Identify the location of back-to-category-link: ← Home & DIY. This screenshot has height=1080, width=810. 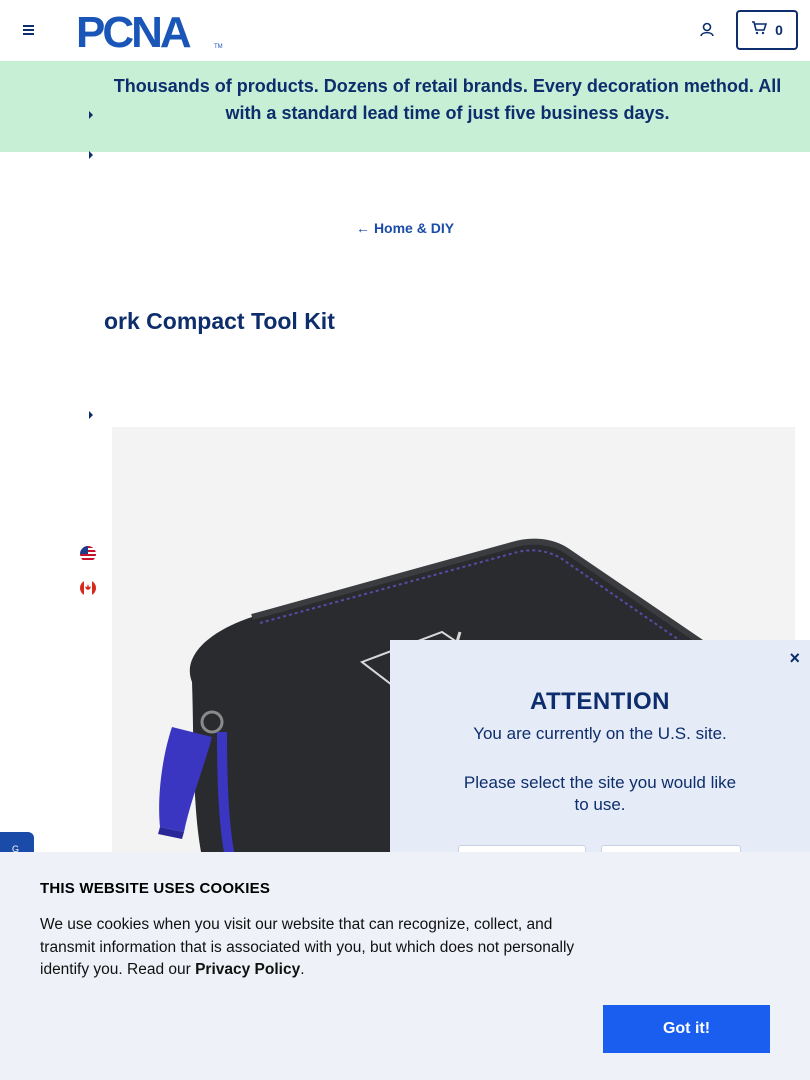
(405, 228).